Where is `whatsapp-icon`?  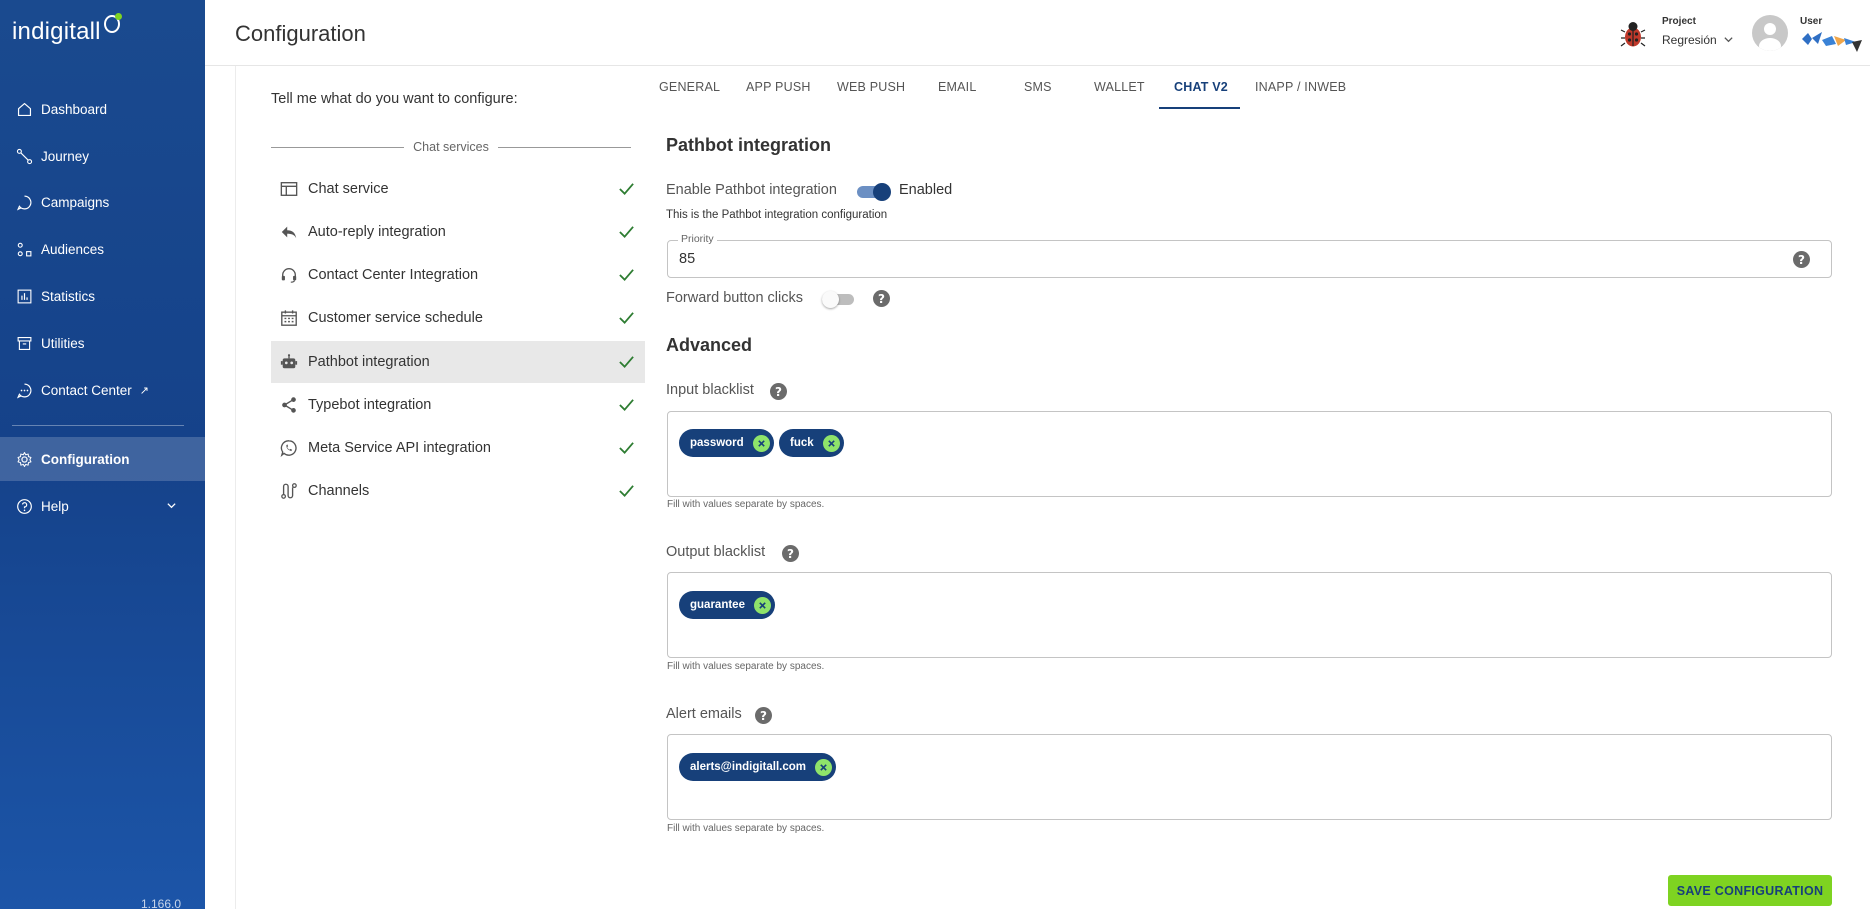 whatsapp-icon is located at coordinates (288, 448).